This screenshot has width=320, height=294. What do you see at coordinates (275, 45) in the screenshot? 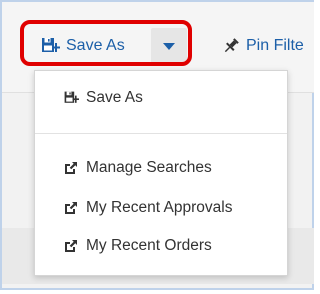
I see `pin-filter-label: Pin Filte` at bounding box center [275, 45].